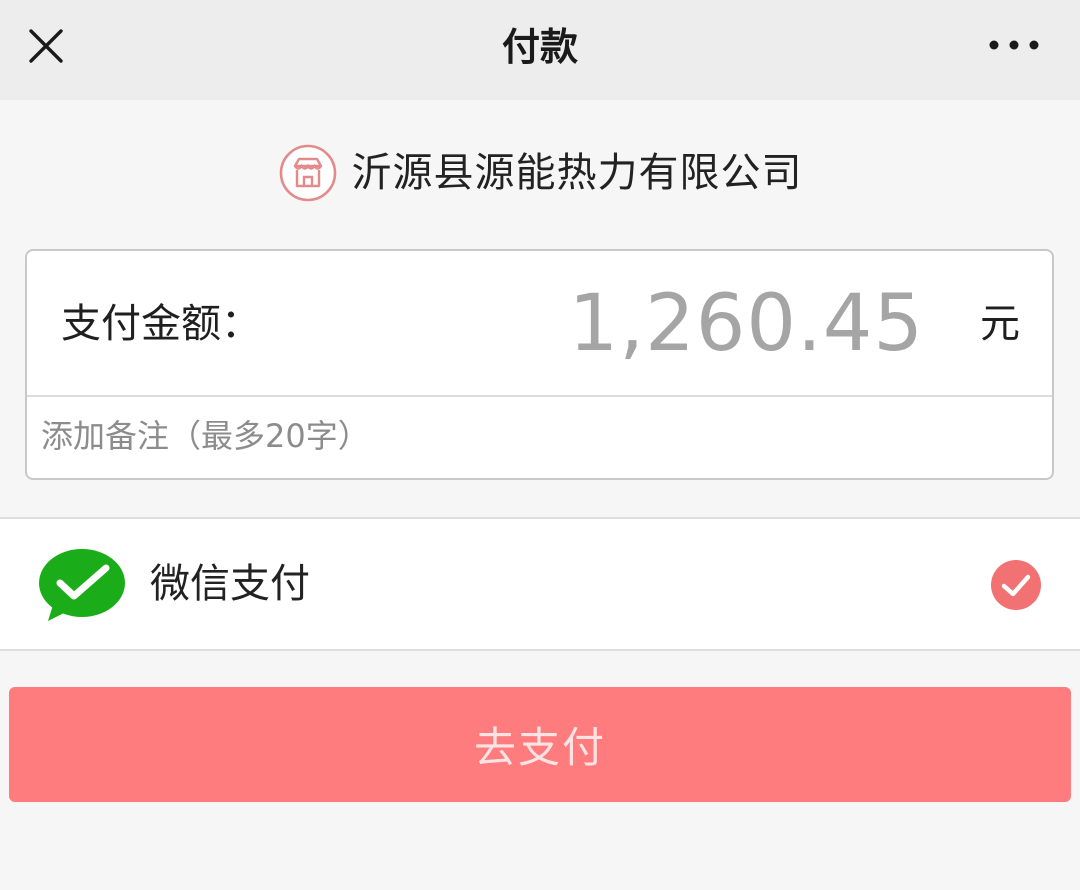 The width and height of the screenshot is (1080, 890). What do you see at coordinates (746, 324) in the screenshot?
I see `amount-value: 1,260.45` at bounding box center [746, 324].